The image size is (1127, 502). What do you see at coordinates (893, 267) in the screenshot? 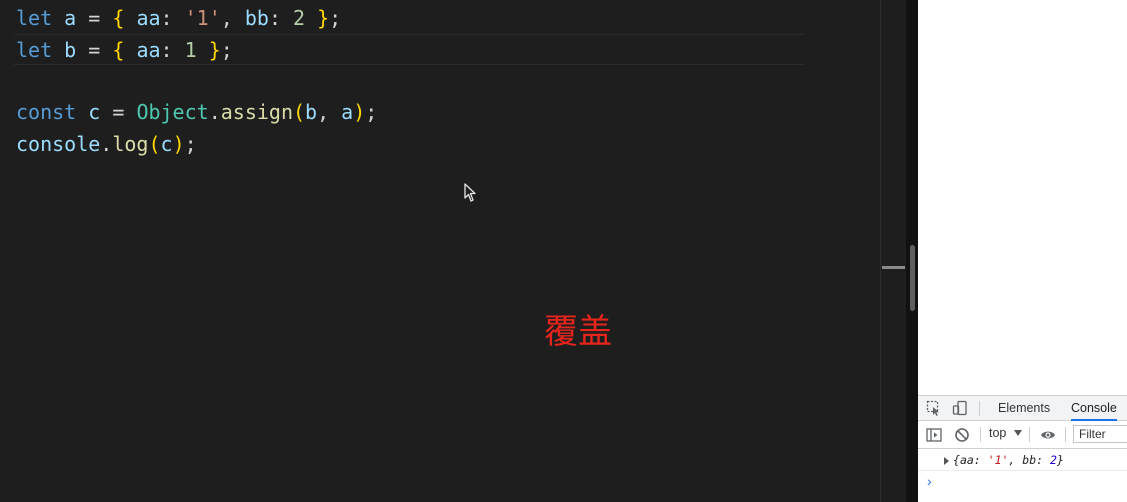
I see `overview-ruler-marker` at bounding box center [893, 267].